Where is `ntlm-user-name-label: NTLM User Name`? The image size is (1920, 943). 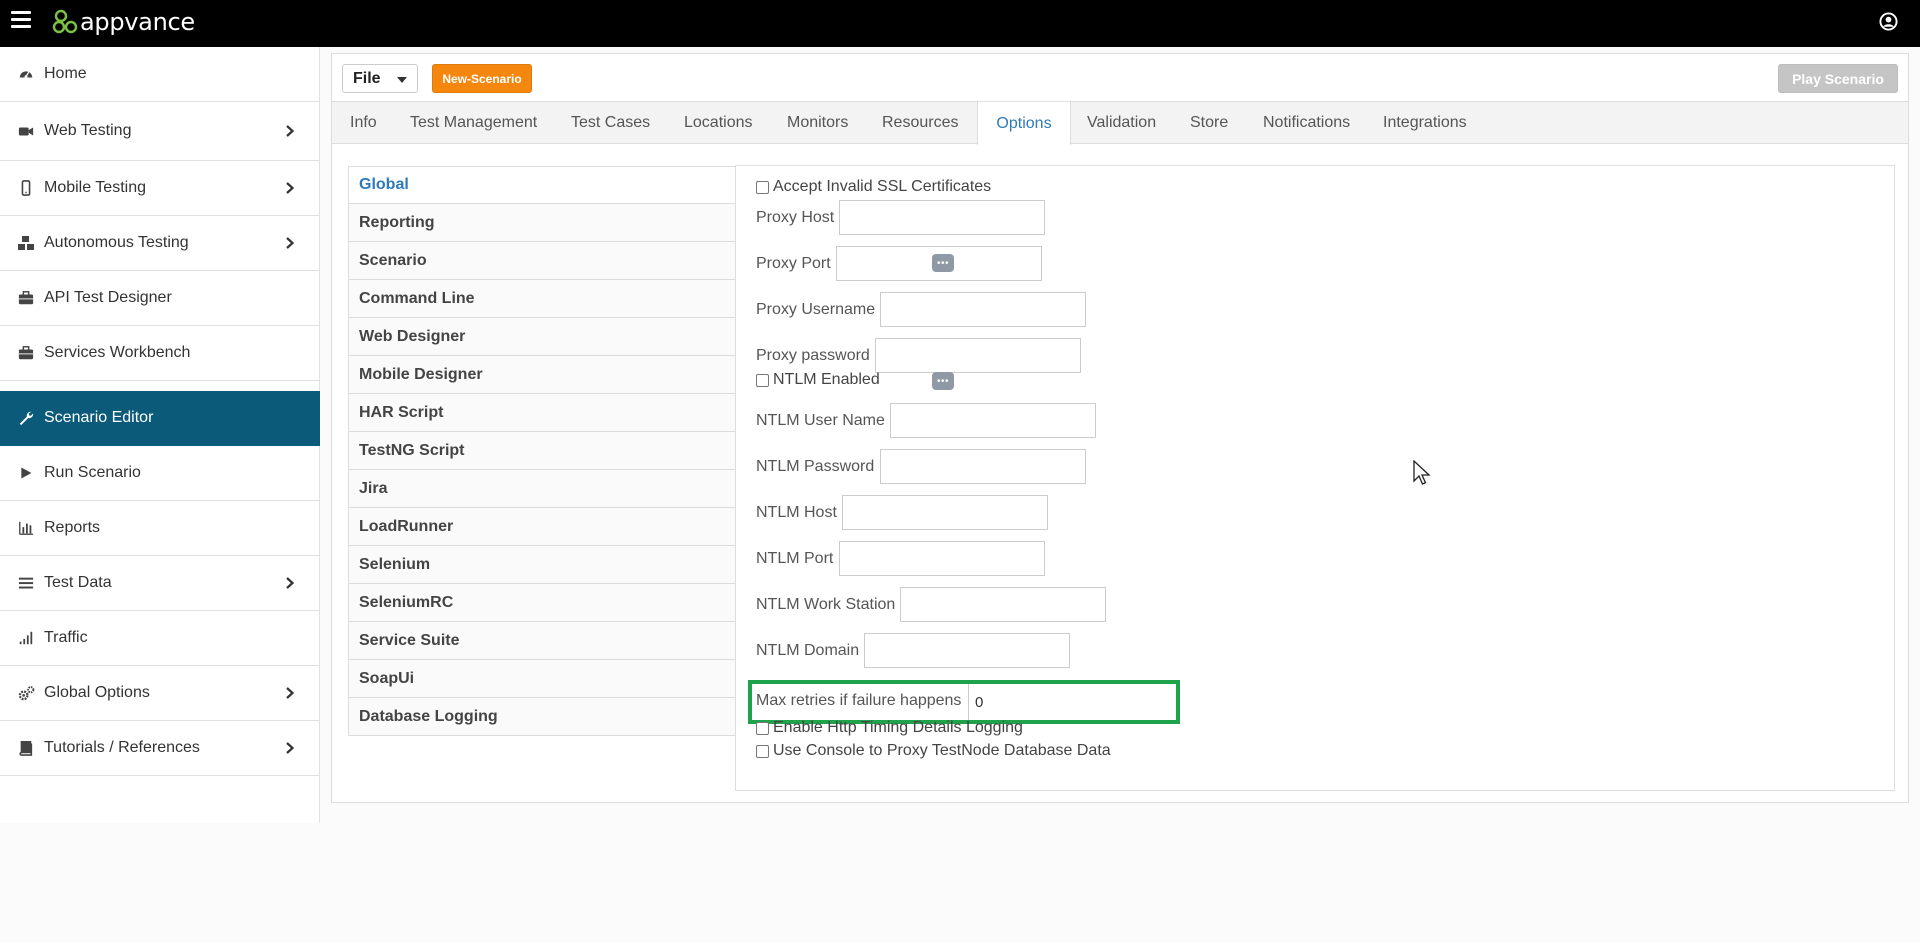
ntlm-user-name-label: NTLM User Name is located at coordinates (820, 420).